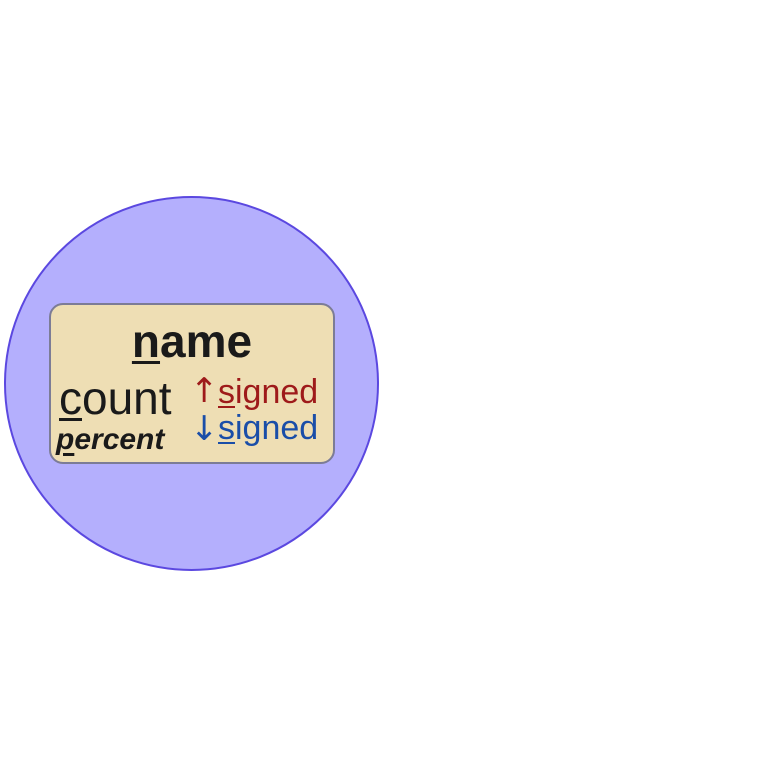 The height and width of the screenshot is (768, 768). I want to click on signed-down-label: signed, so click(268, 428).